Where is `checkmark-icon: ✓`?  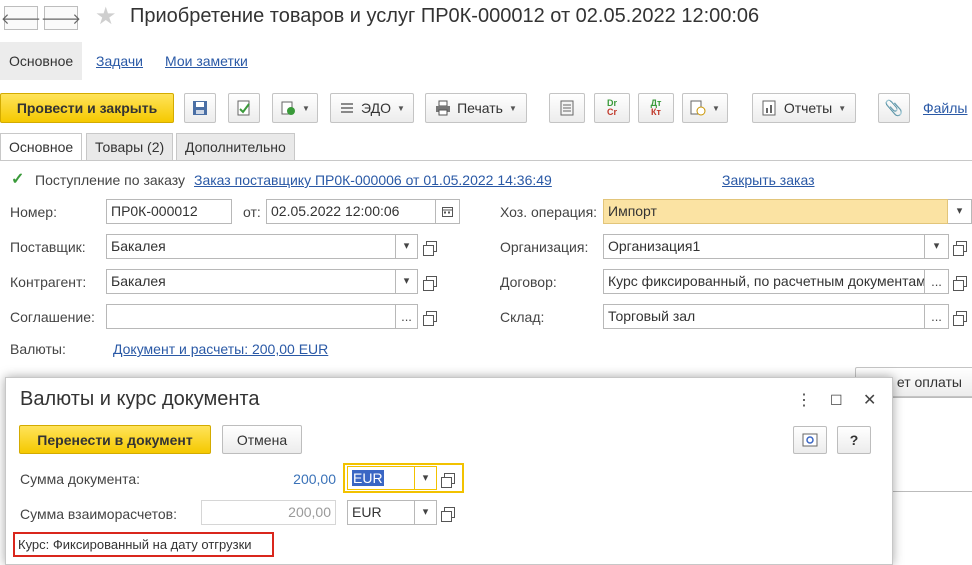 checkmark-icon: ✓ is located at coordinates (18, 179).